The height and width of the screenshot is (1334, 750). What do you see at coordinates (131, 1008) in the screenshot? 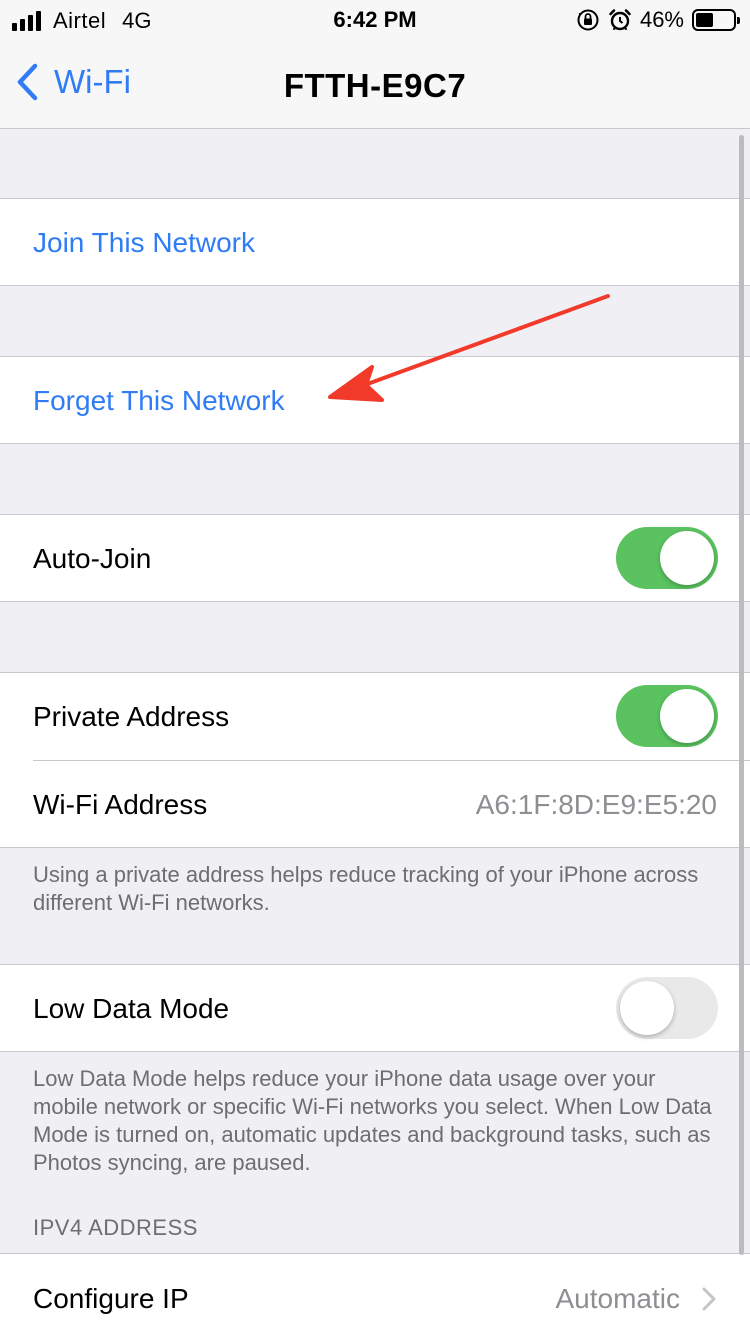
I see `low-data-mode-label: Low Data Mode` at bounding box center [131, 1008].